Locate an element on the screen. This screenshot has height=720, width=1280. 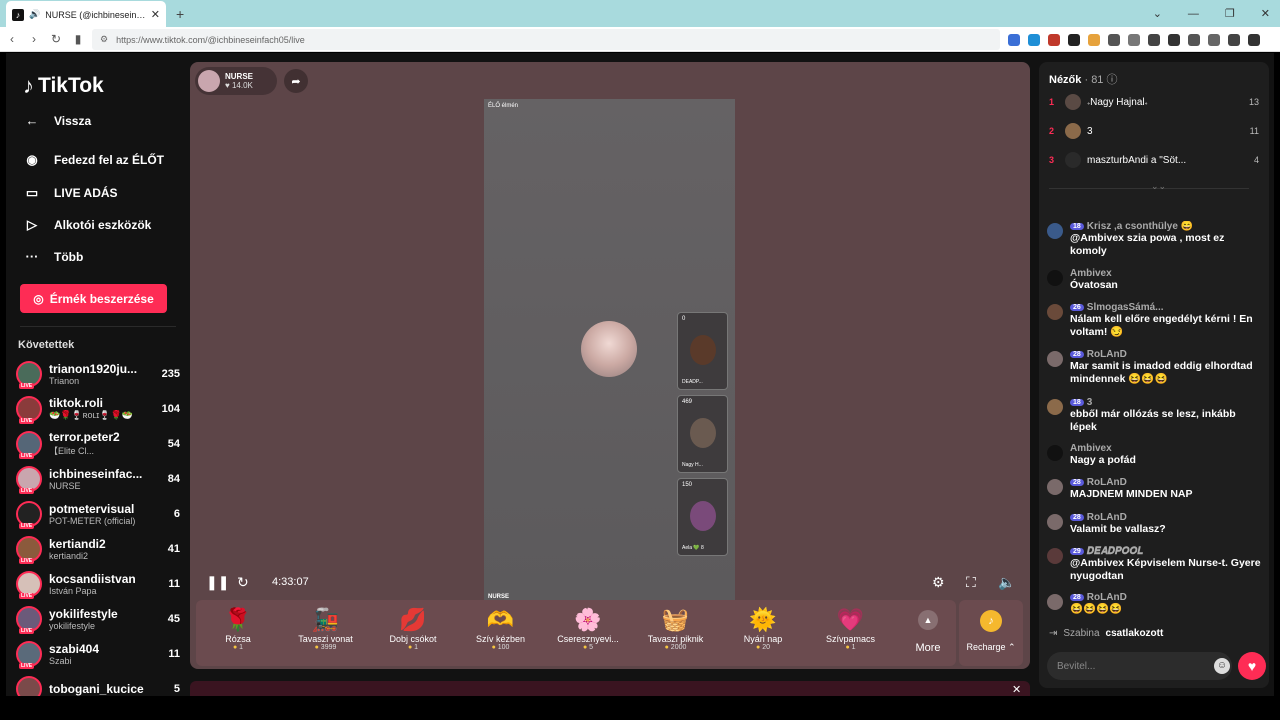
close-icon: ✕ is located at coordinates (1016, 689).